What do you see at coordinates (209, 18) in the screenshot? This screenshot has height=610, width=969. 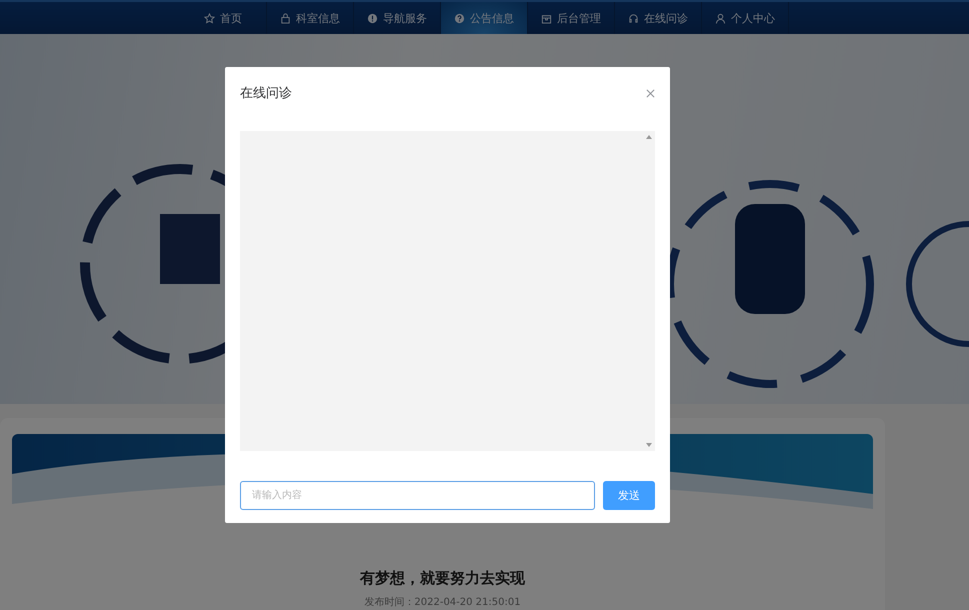 I see `star-icon` at bounding box center [209, 18].